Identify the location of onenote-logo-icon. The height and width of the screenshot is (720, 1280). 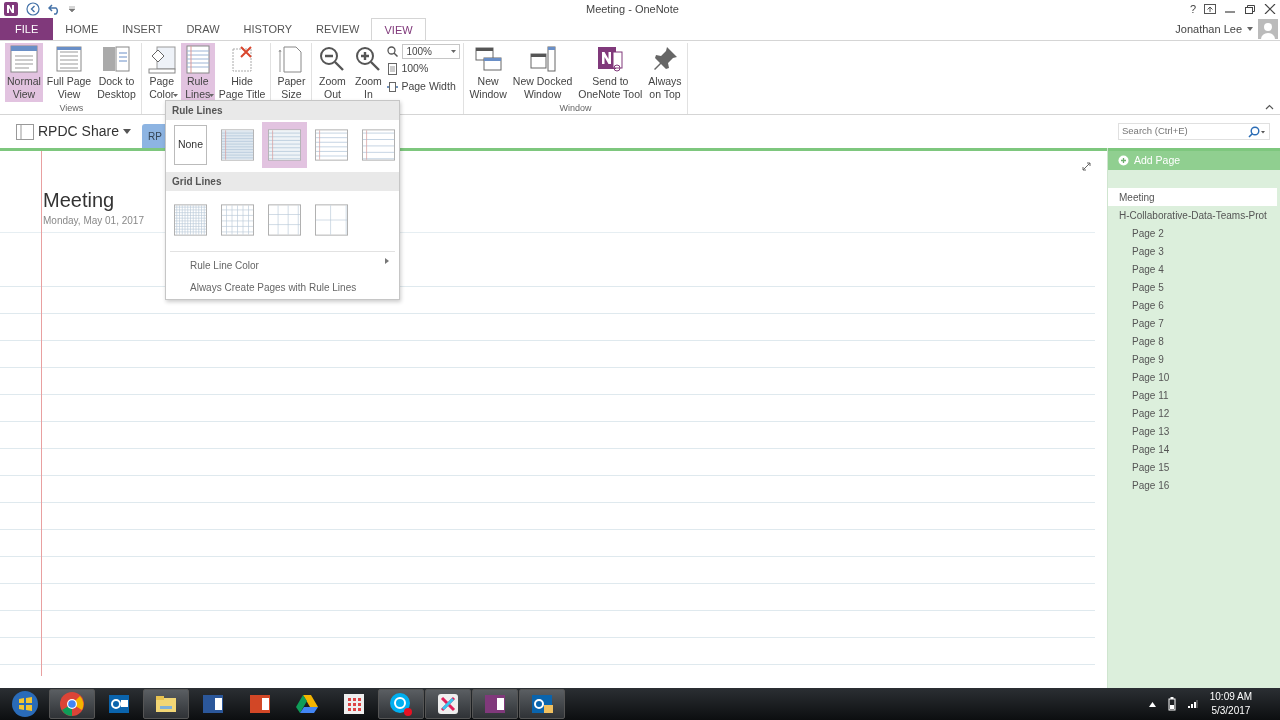
(11, 9).